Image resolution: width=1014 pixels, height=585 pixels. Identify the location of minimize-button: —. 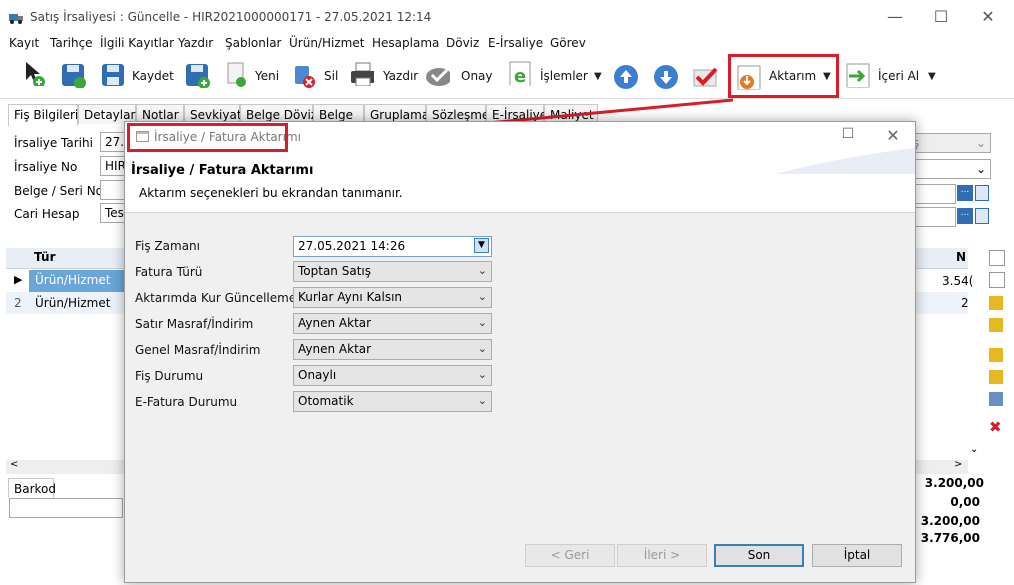
(895, 17).